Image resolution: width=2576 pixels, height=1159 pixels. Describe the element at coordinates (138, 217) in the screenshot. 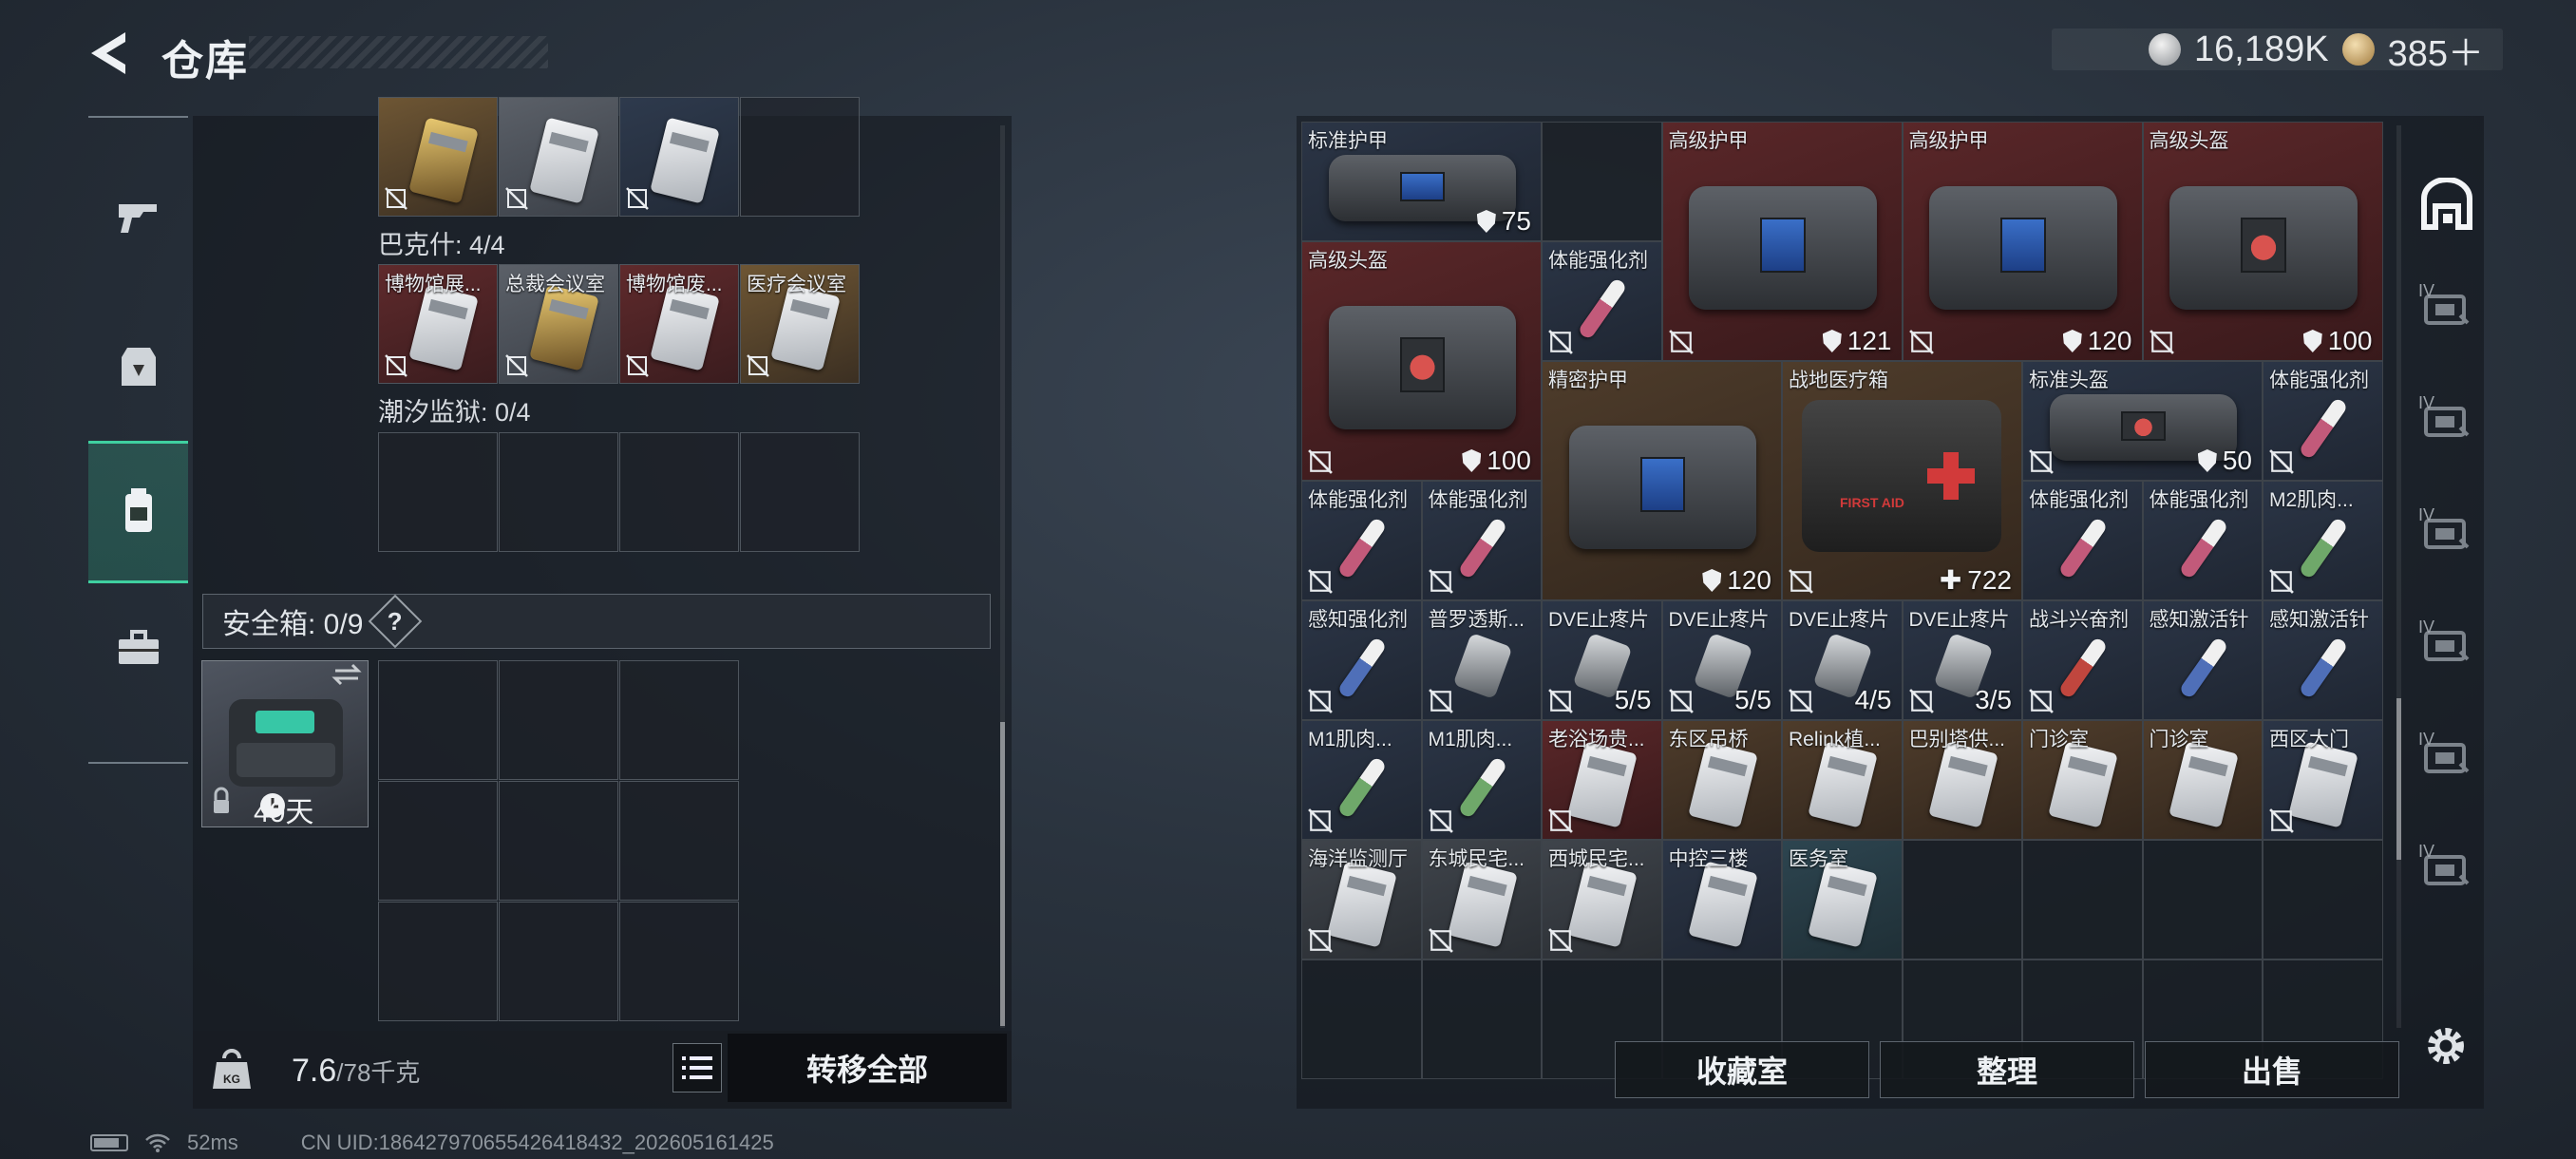

I see `nav-weapons` at that location.